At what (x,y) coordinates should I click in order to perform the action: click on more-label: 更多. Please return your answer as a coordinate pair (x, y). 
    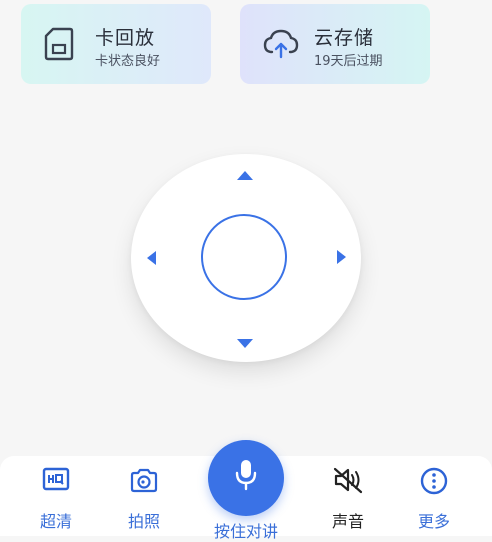
    Looking at the image, I should click on (433, 521).